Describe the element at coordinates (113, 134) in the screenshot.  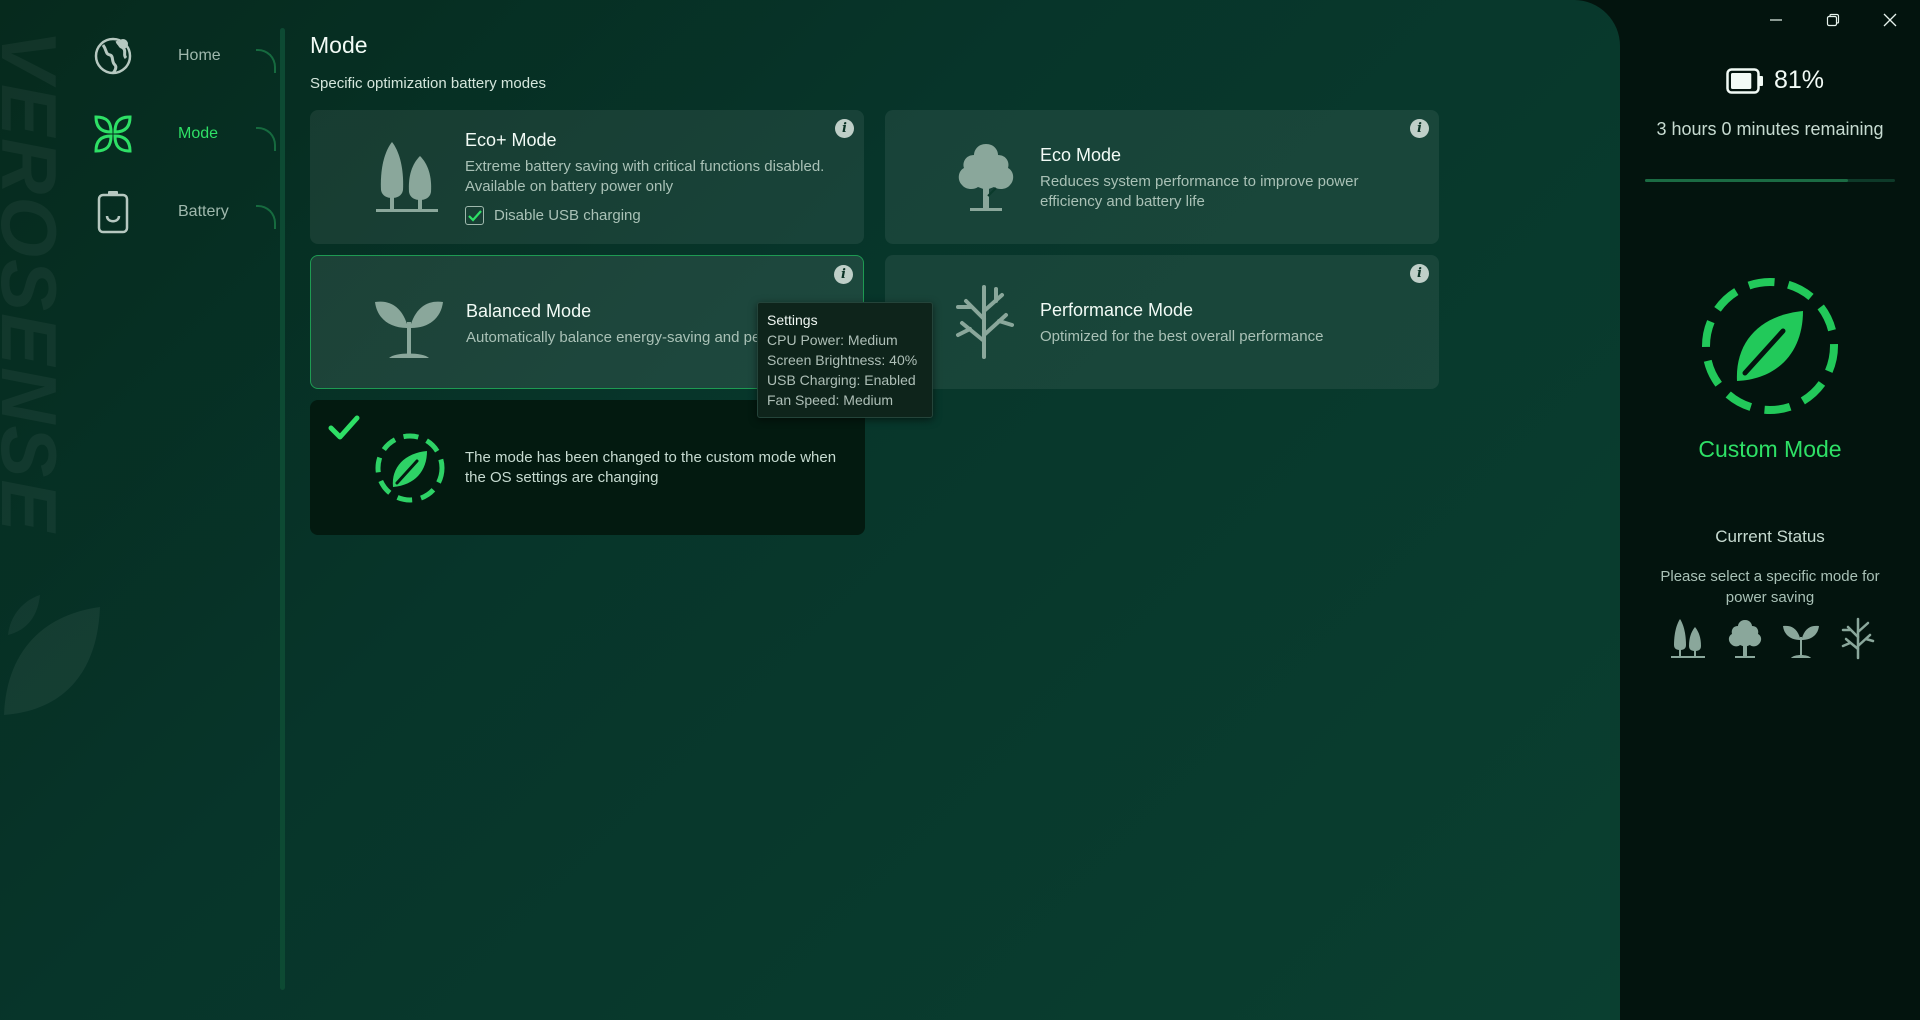
I see `leaves-icon` at that location.